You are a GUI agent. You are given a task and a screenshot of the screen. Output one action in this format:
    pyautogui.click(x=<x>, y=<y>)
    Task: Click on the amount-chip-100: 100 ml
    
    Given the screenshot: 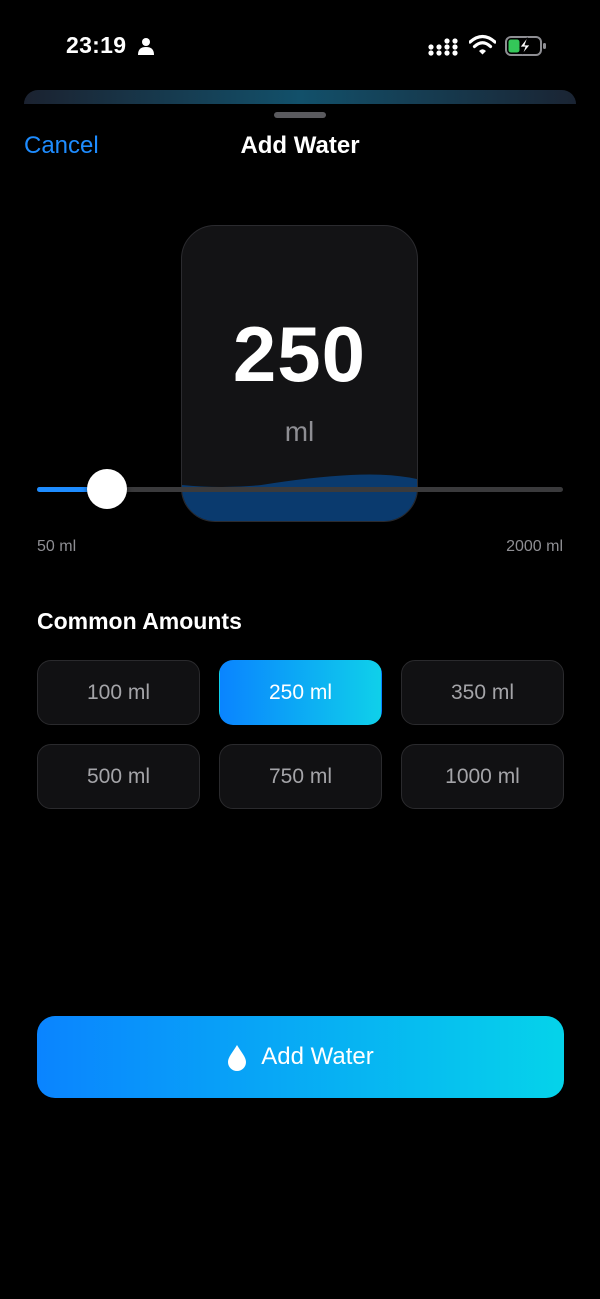 What is the action you would take?
    pyautogui.click(x=118, y=692)
    